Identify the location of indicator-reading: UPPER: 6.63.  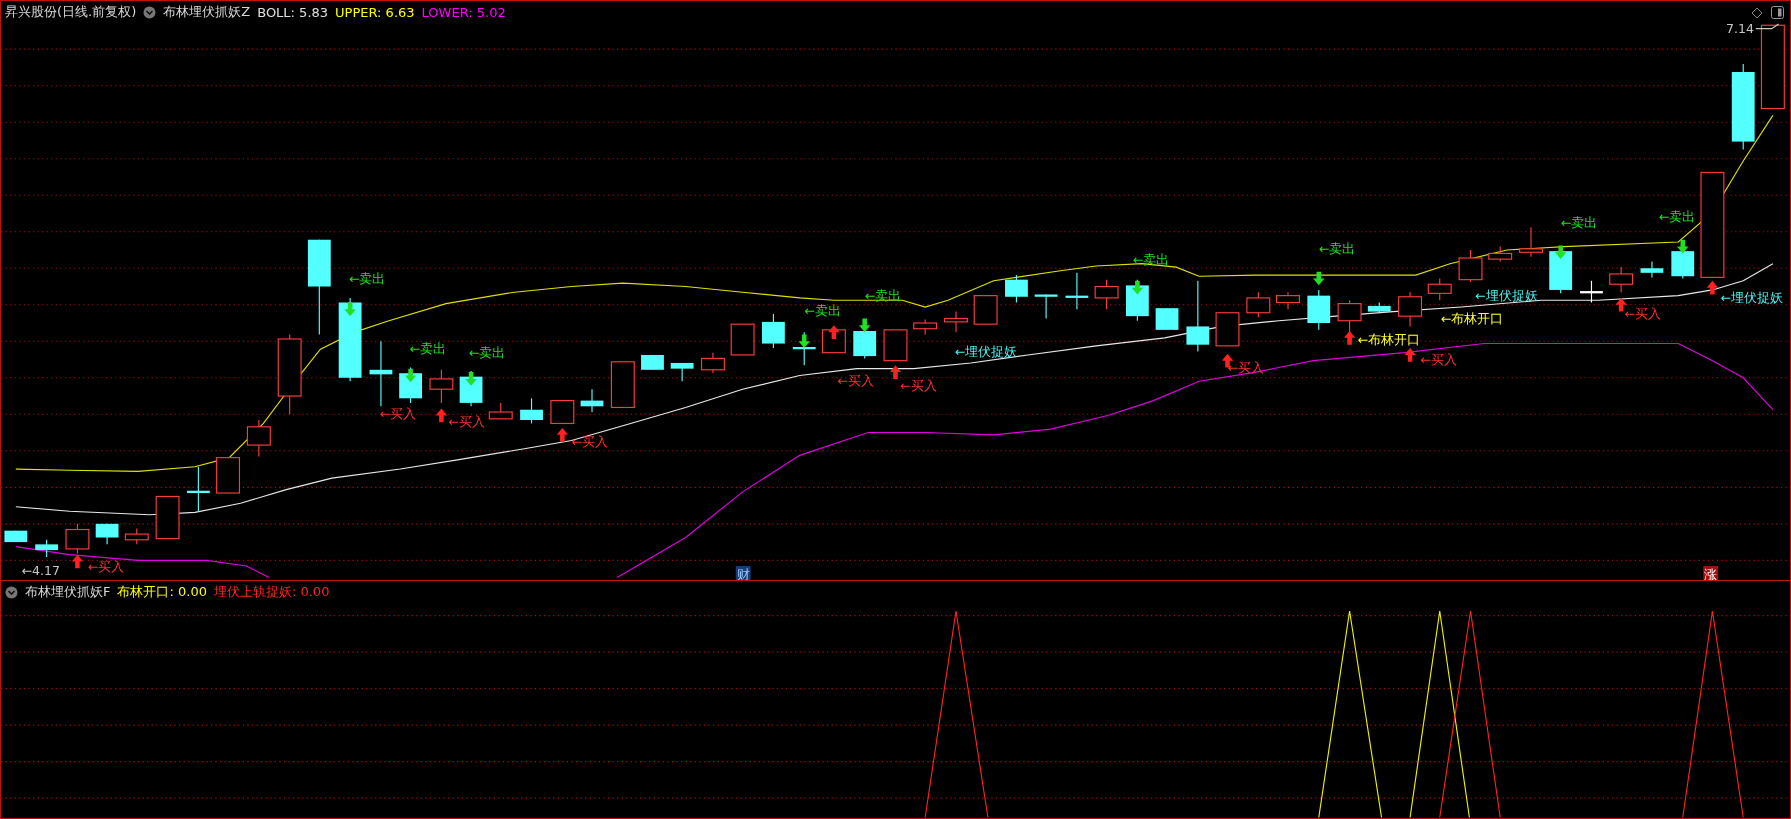
(375, 12).